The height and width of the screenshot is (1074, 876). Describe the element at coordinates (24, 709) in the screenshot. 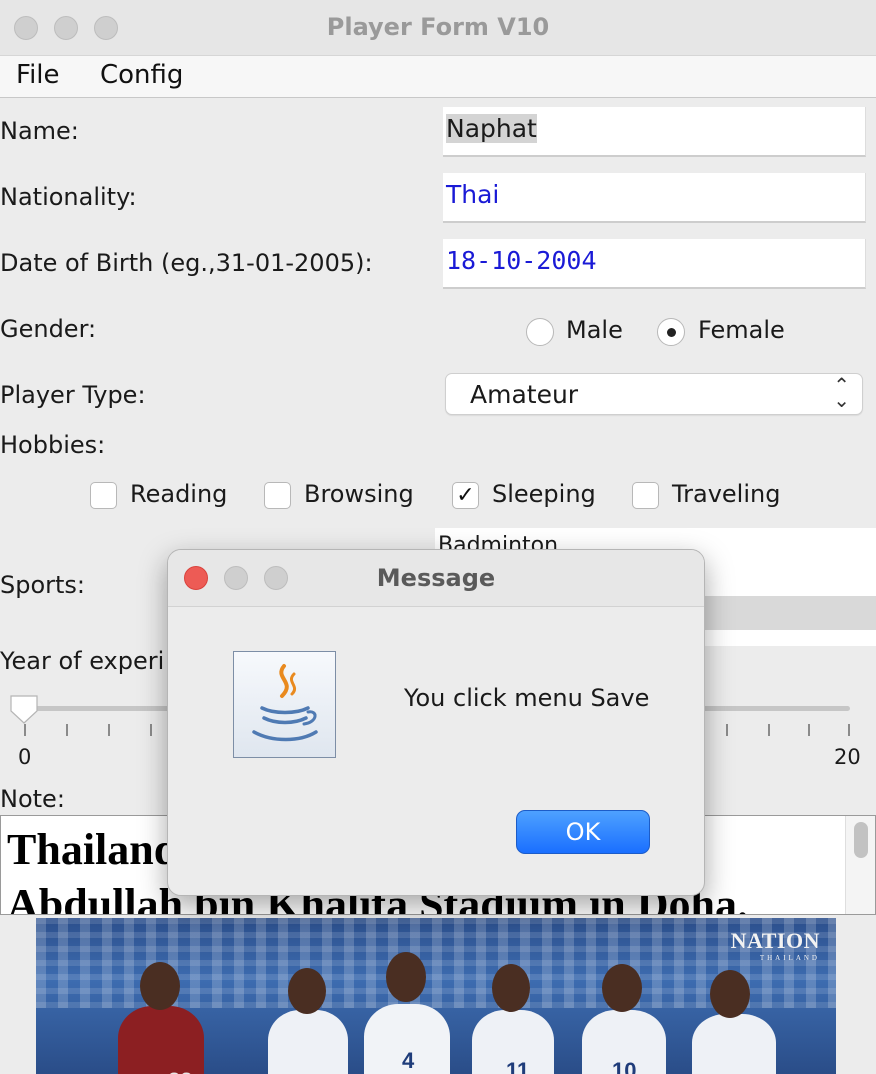

I see `experience-slider-thumb` at that location.